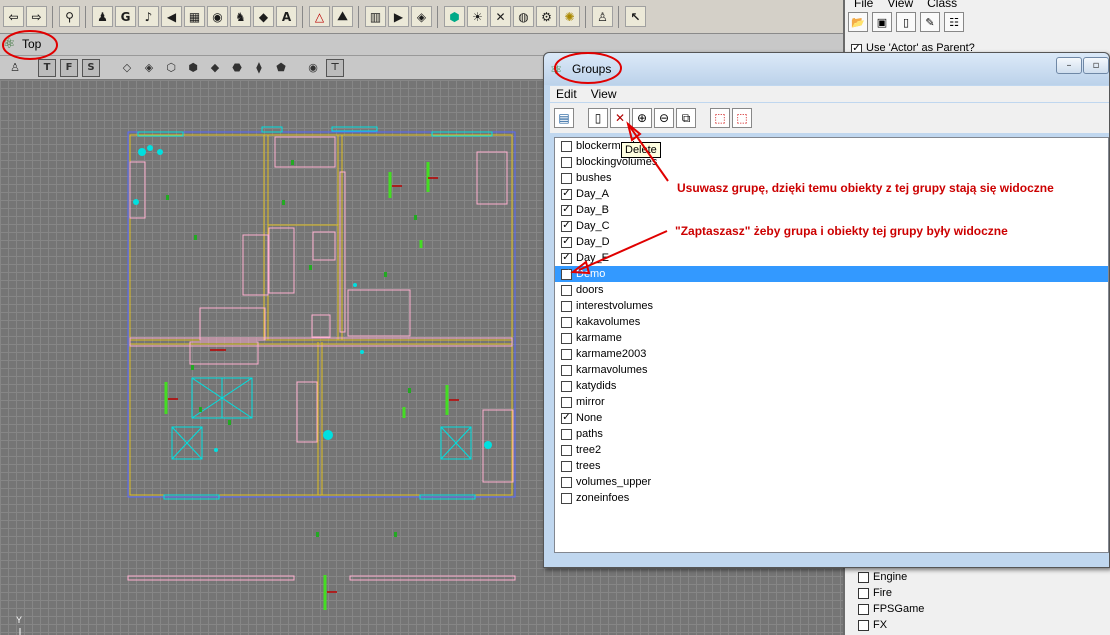 The image size is (1110, 635). What do you see at coordinates (620, 118) in the screenshot?
I see `delete-group-icon: ✕` at bounding box center [620, 118].